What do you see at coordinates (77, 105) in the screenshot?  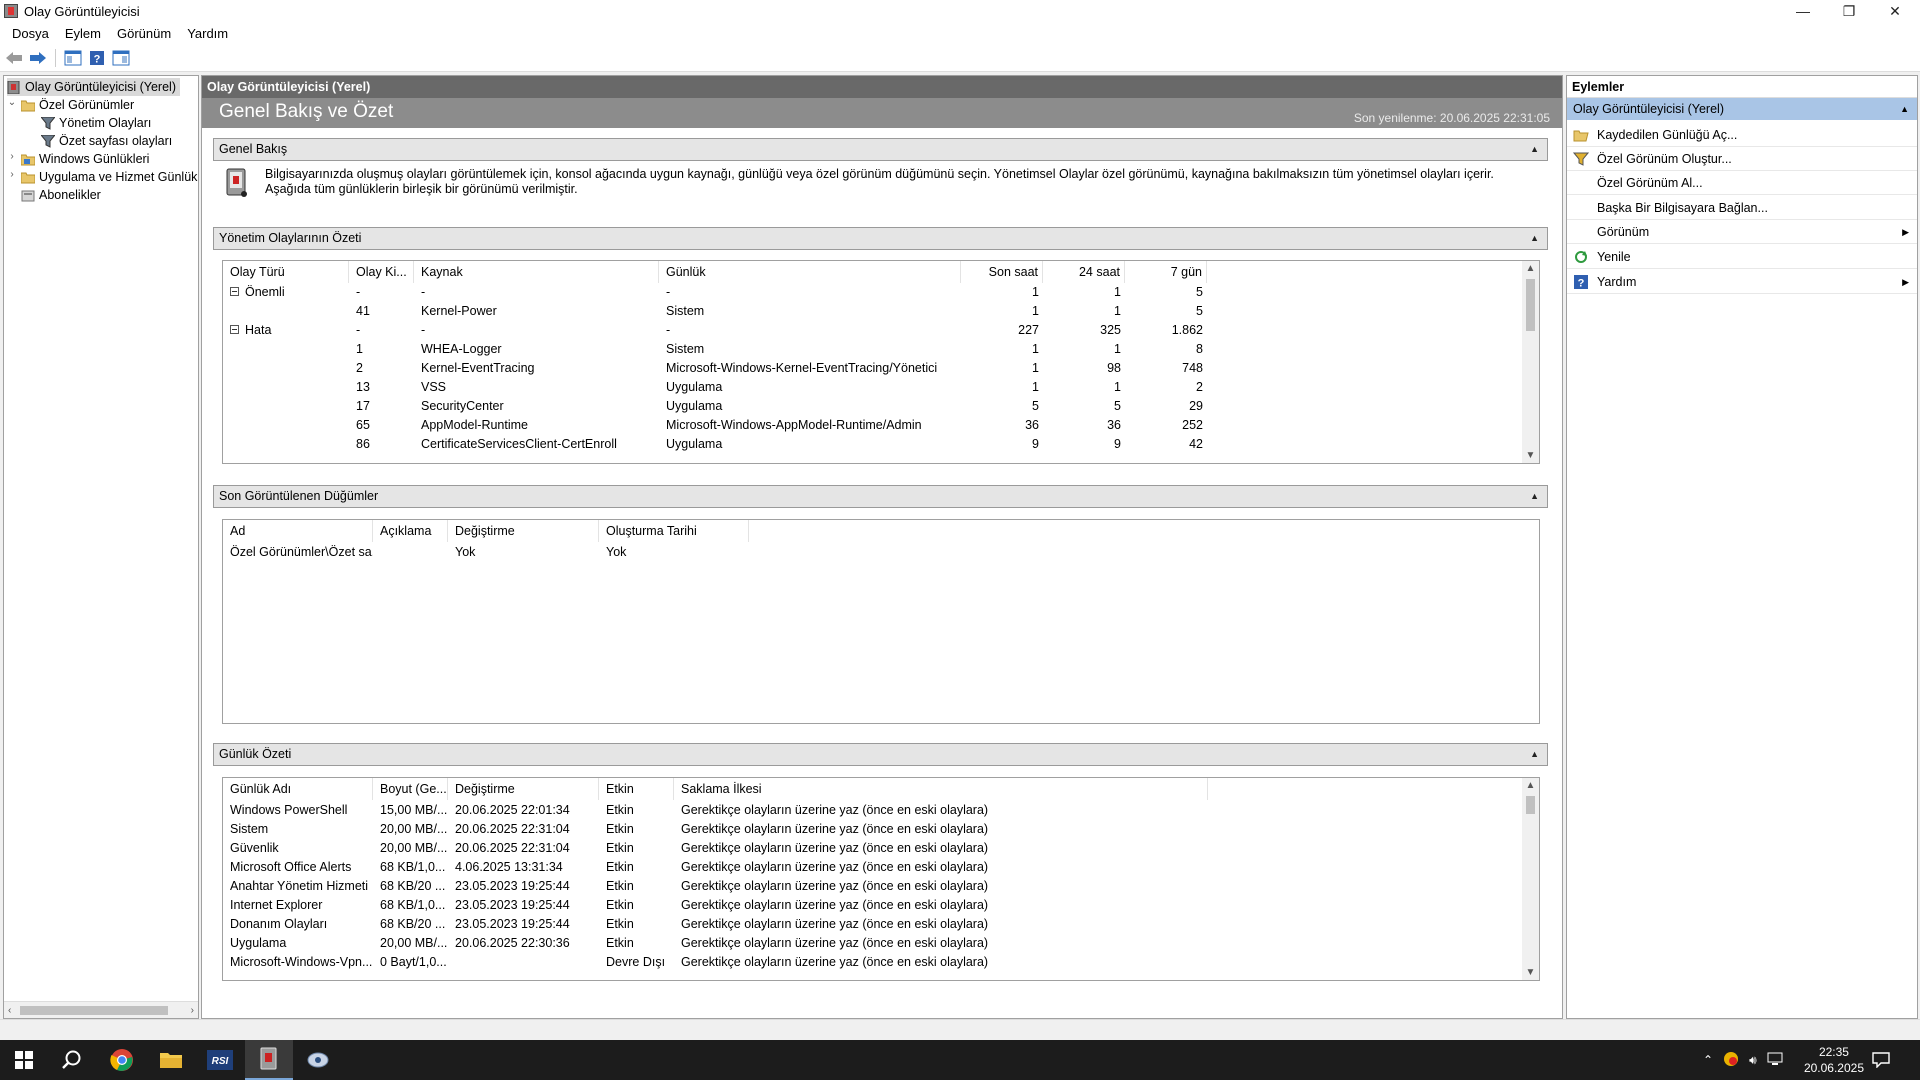 I see `tree-item-custom-views: Özel Görünümler` at bounding box center [77, 105].